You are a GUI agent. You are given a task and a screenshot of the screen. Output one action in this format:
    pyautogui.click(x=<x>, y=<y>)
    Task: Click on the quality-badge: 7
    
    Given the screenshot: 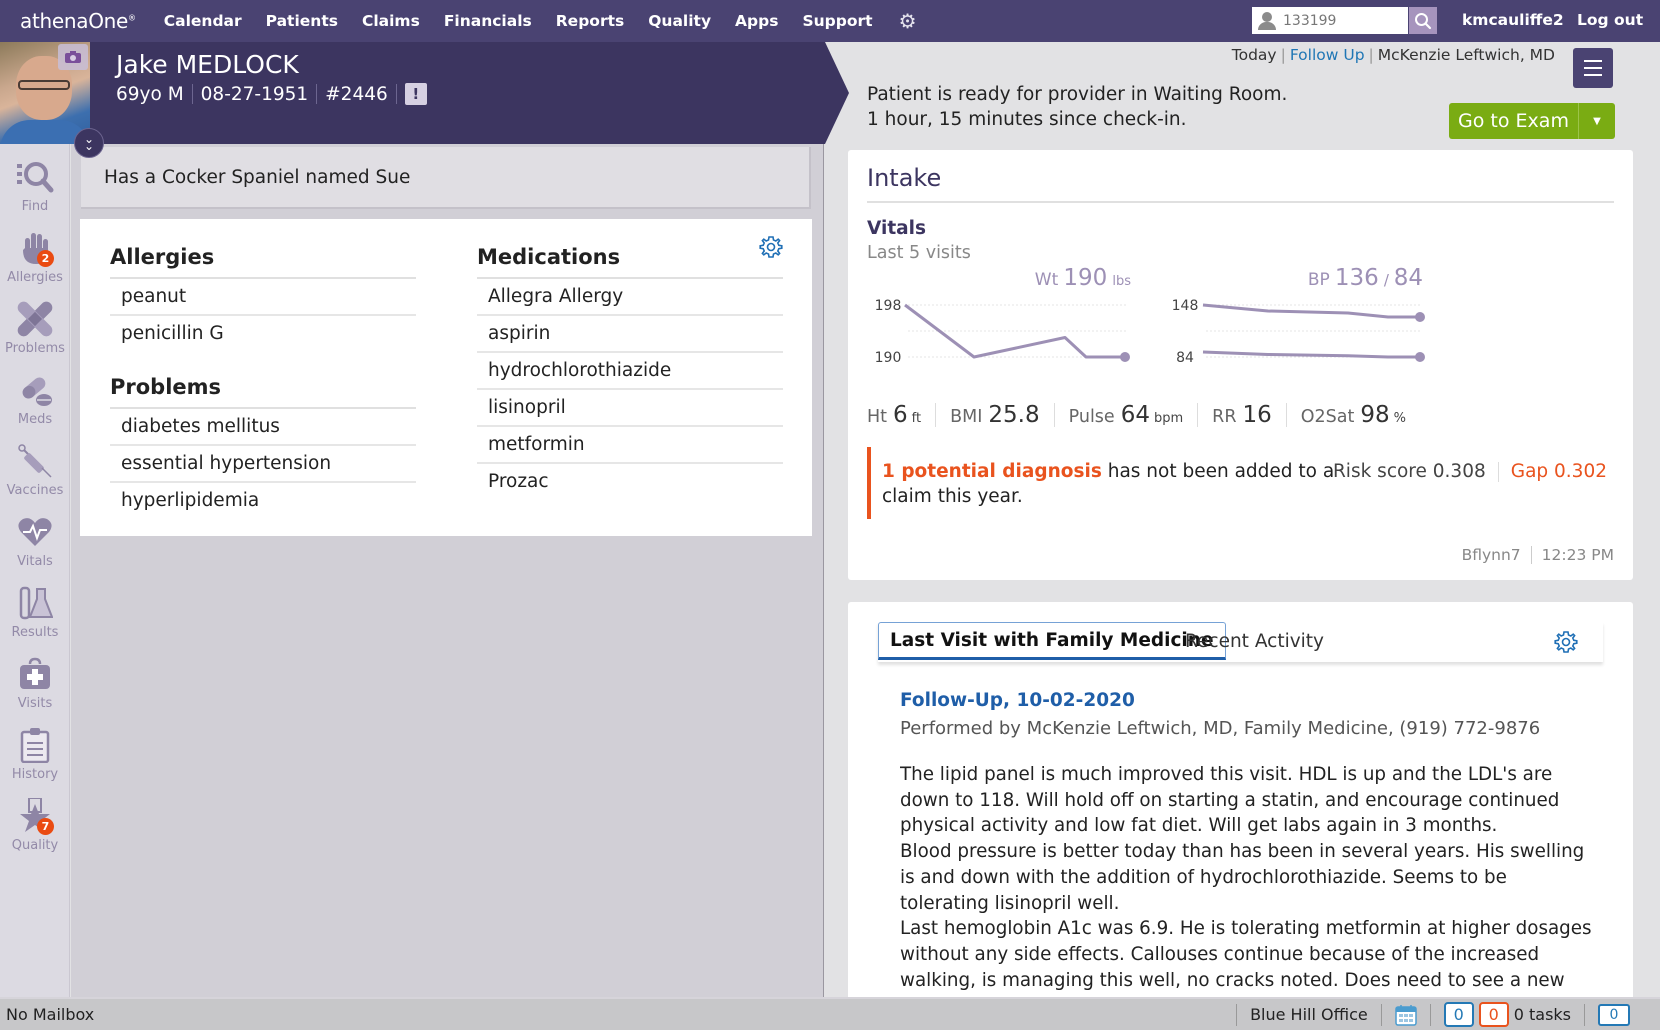 What is the action you would take?
    pyautogui.click(x=45, y=826)
    